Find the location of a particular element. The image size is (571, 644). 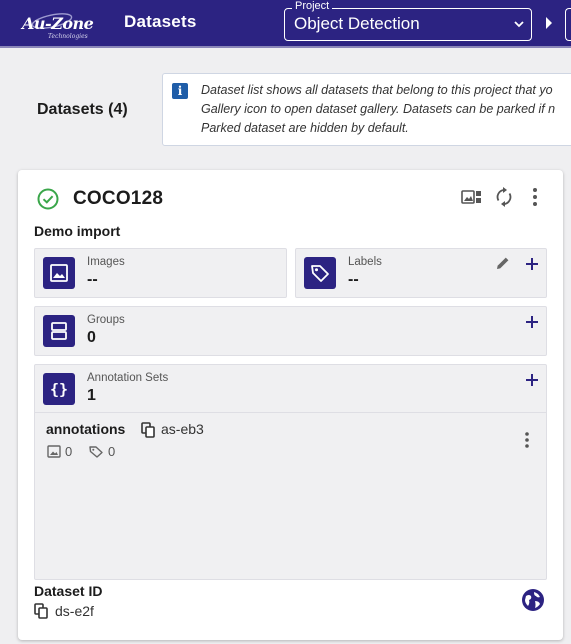

images-value: -- is located at coordinates (92, 279).